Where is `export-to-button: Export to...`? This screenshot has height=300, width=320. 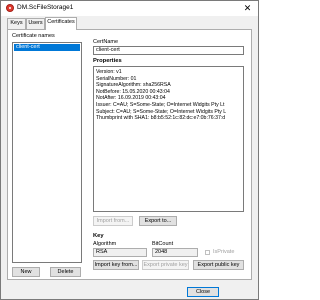
export-to-button: Export to... is located at coordinates (158, 221).